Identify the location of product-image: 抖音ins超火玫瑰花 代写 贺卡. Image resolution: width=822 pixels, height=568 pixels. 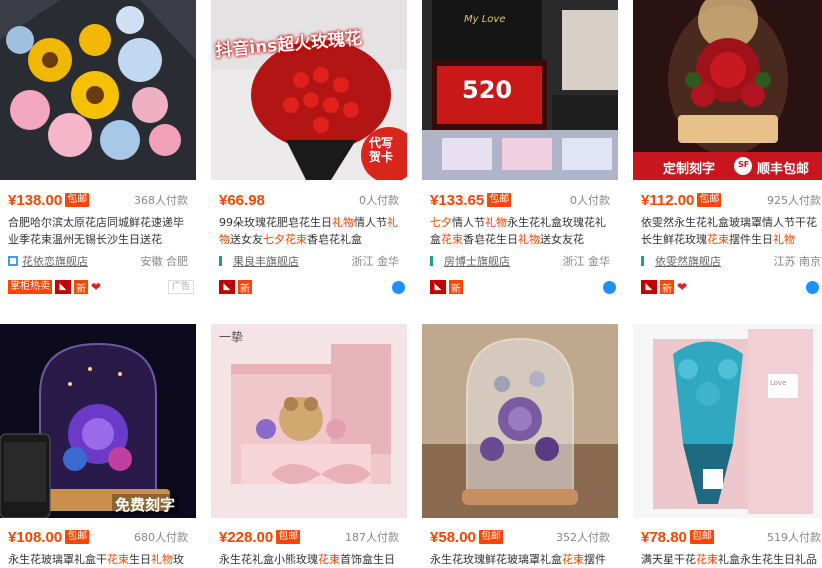
(309, 90).